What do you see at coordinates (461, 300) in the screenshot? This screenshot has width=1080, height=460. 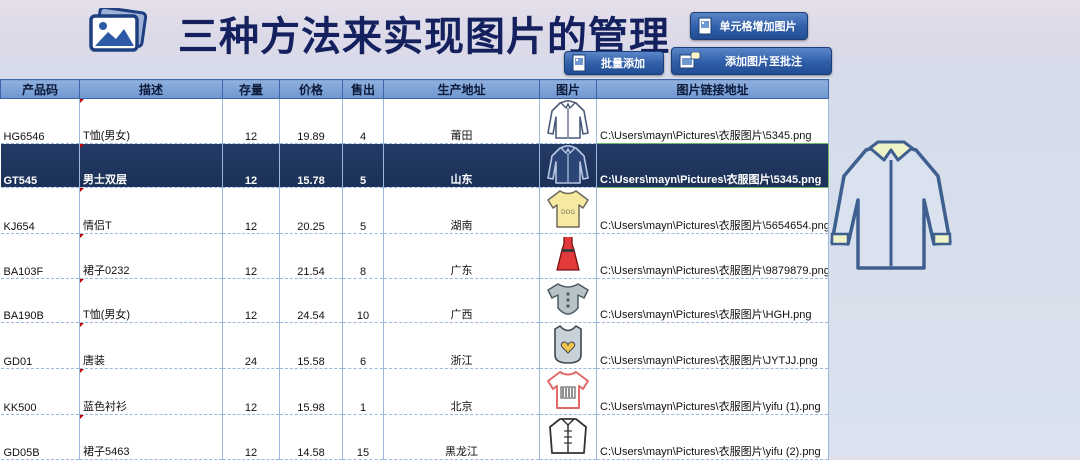 I see `cell-origin: 广西` at bounding box center [461, 300].